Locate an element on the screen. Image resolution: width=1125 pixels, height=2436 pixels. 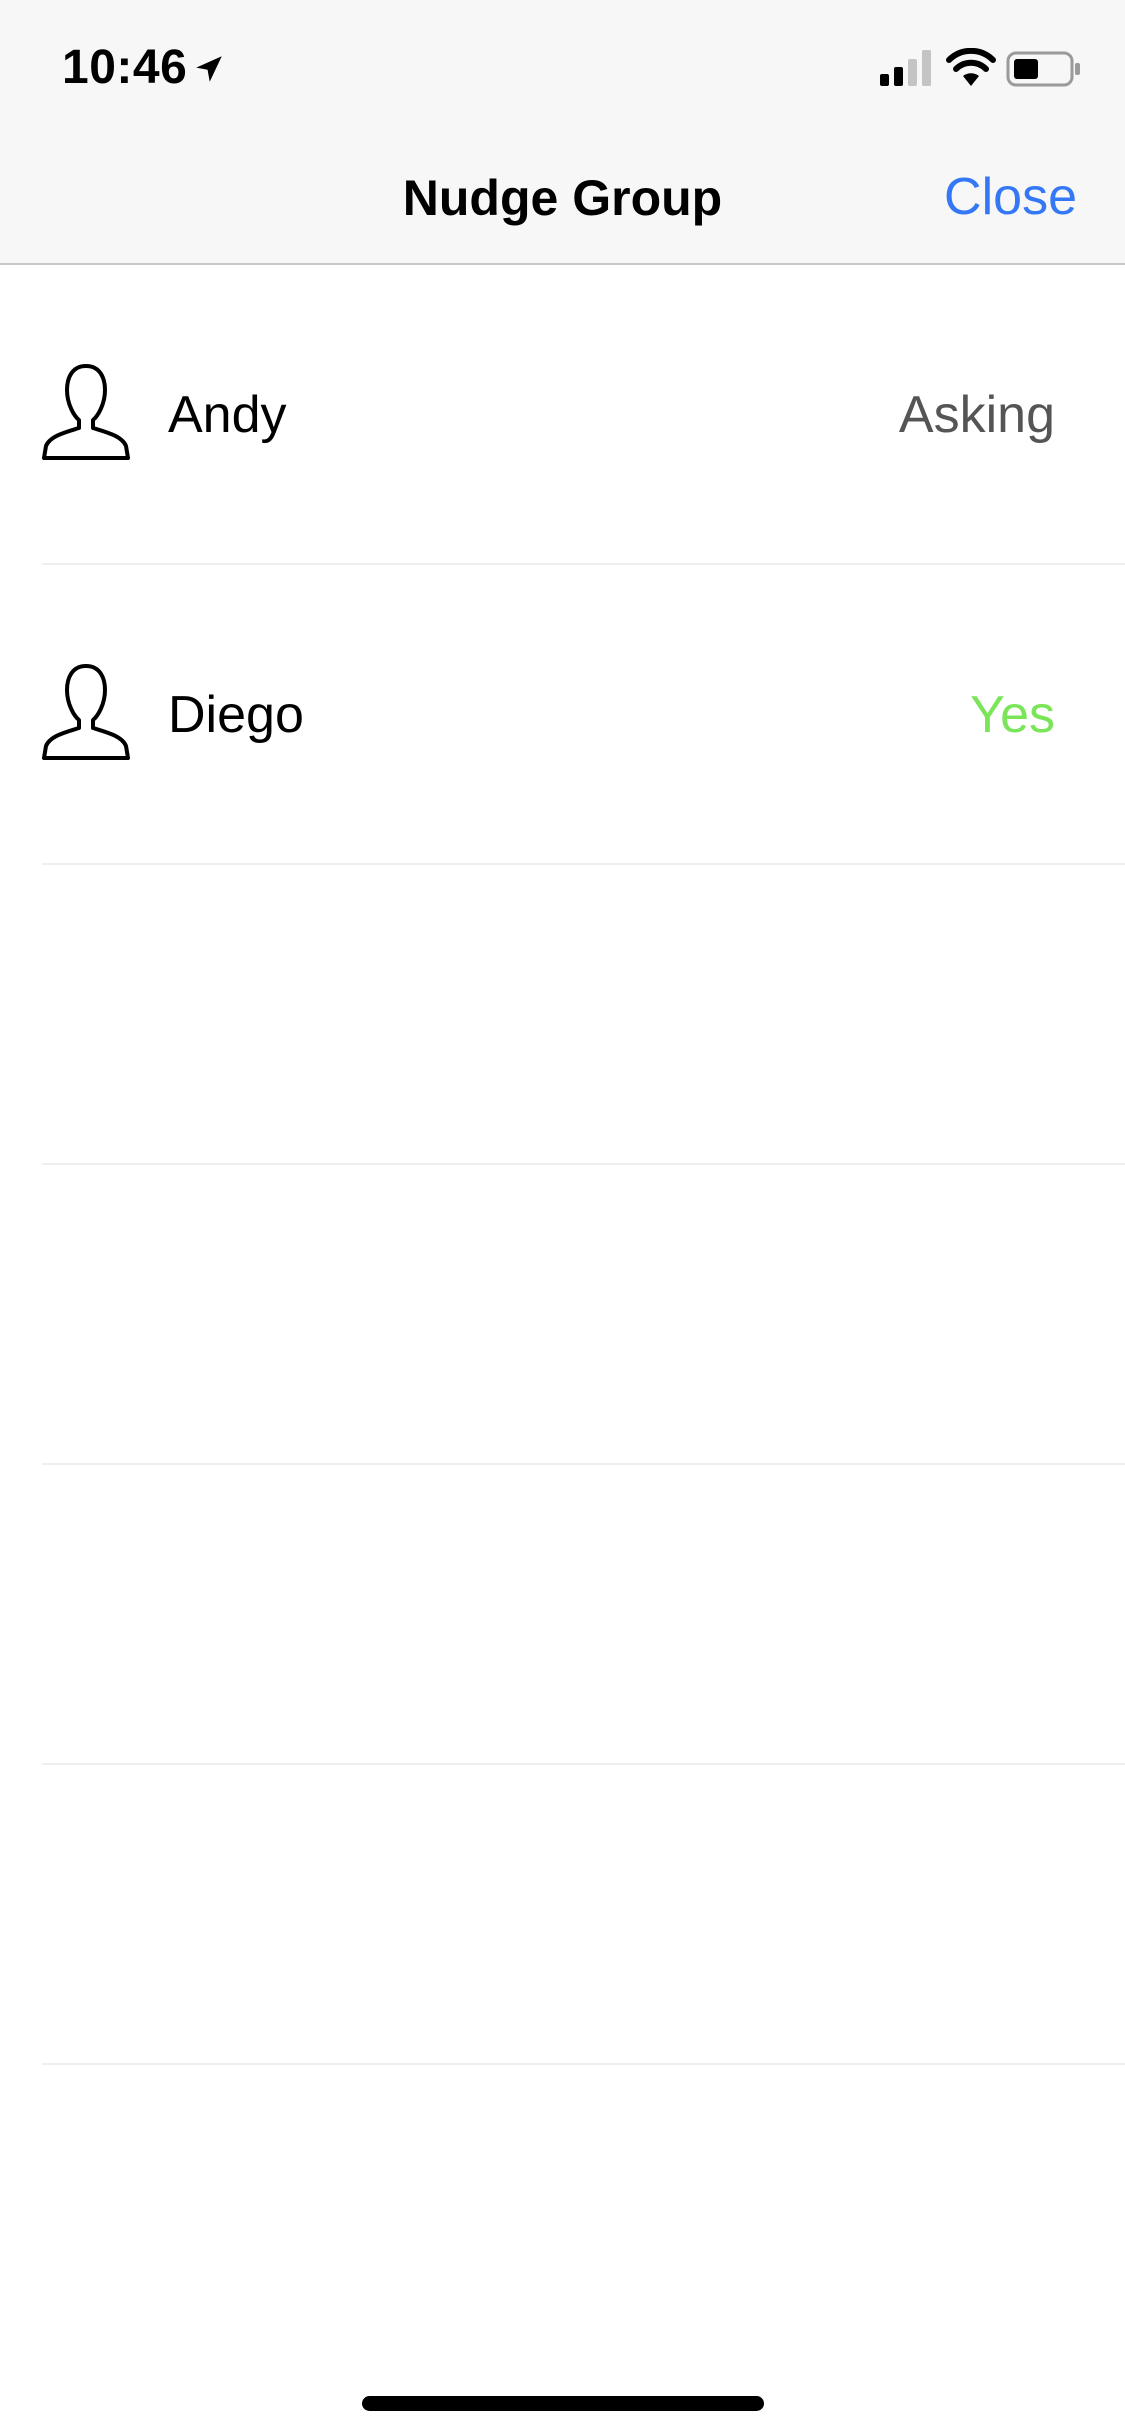
member-name: Andy is located at coordinates (227, 415).